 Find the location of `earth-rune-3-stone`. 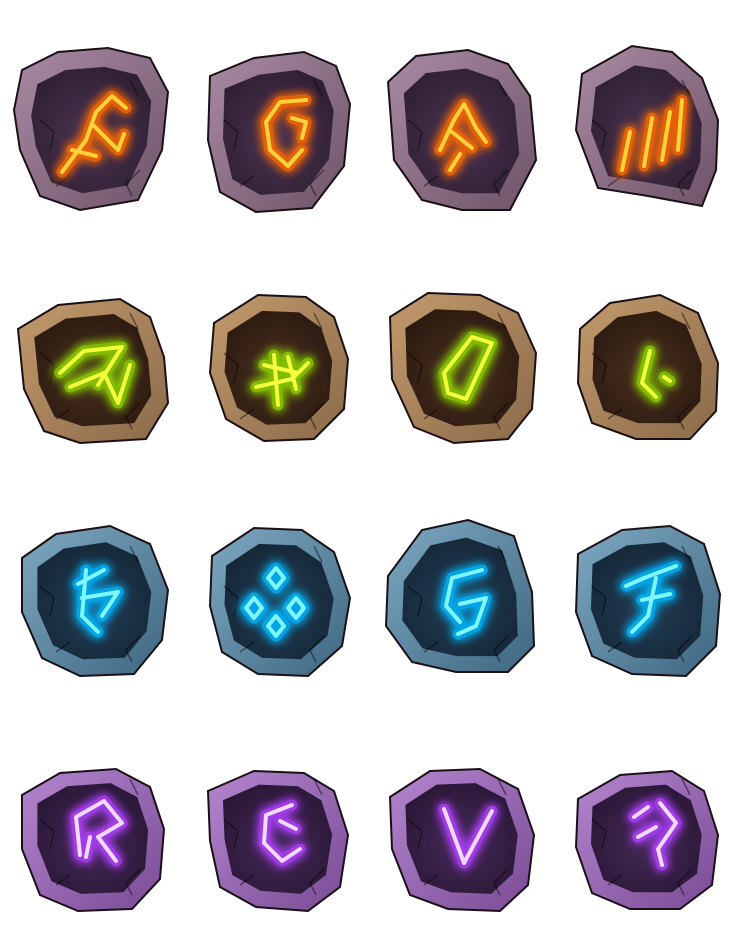

earth-rune-3-stone is located at coordinates (460, 349).